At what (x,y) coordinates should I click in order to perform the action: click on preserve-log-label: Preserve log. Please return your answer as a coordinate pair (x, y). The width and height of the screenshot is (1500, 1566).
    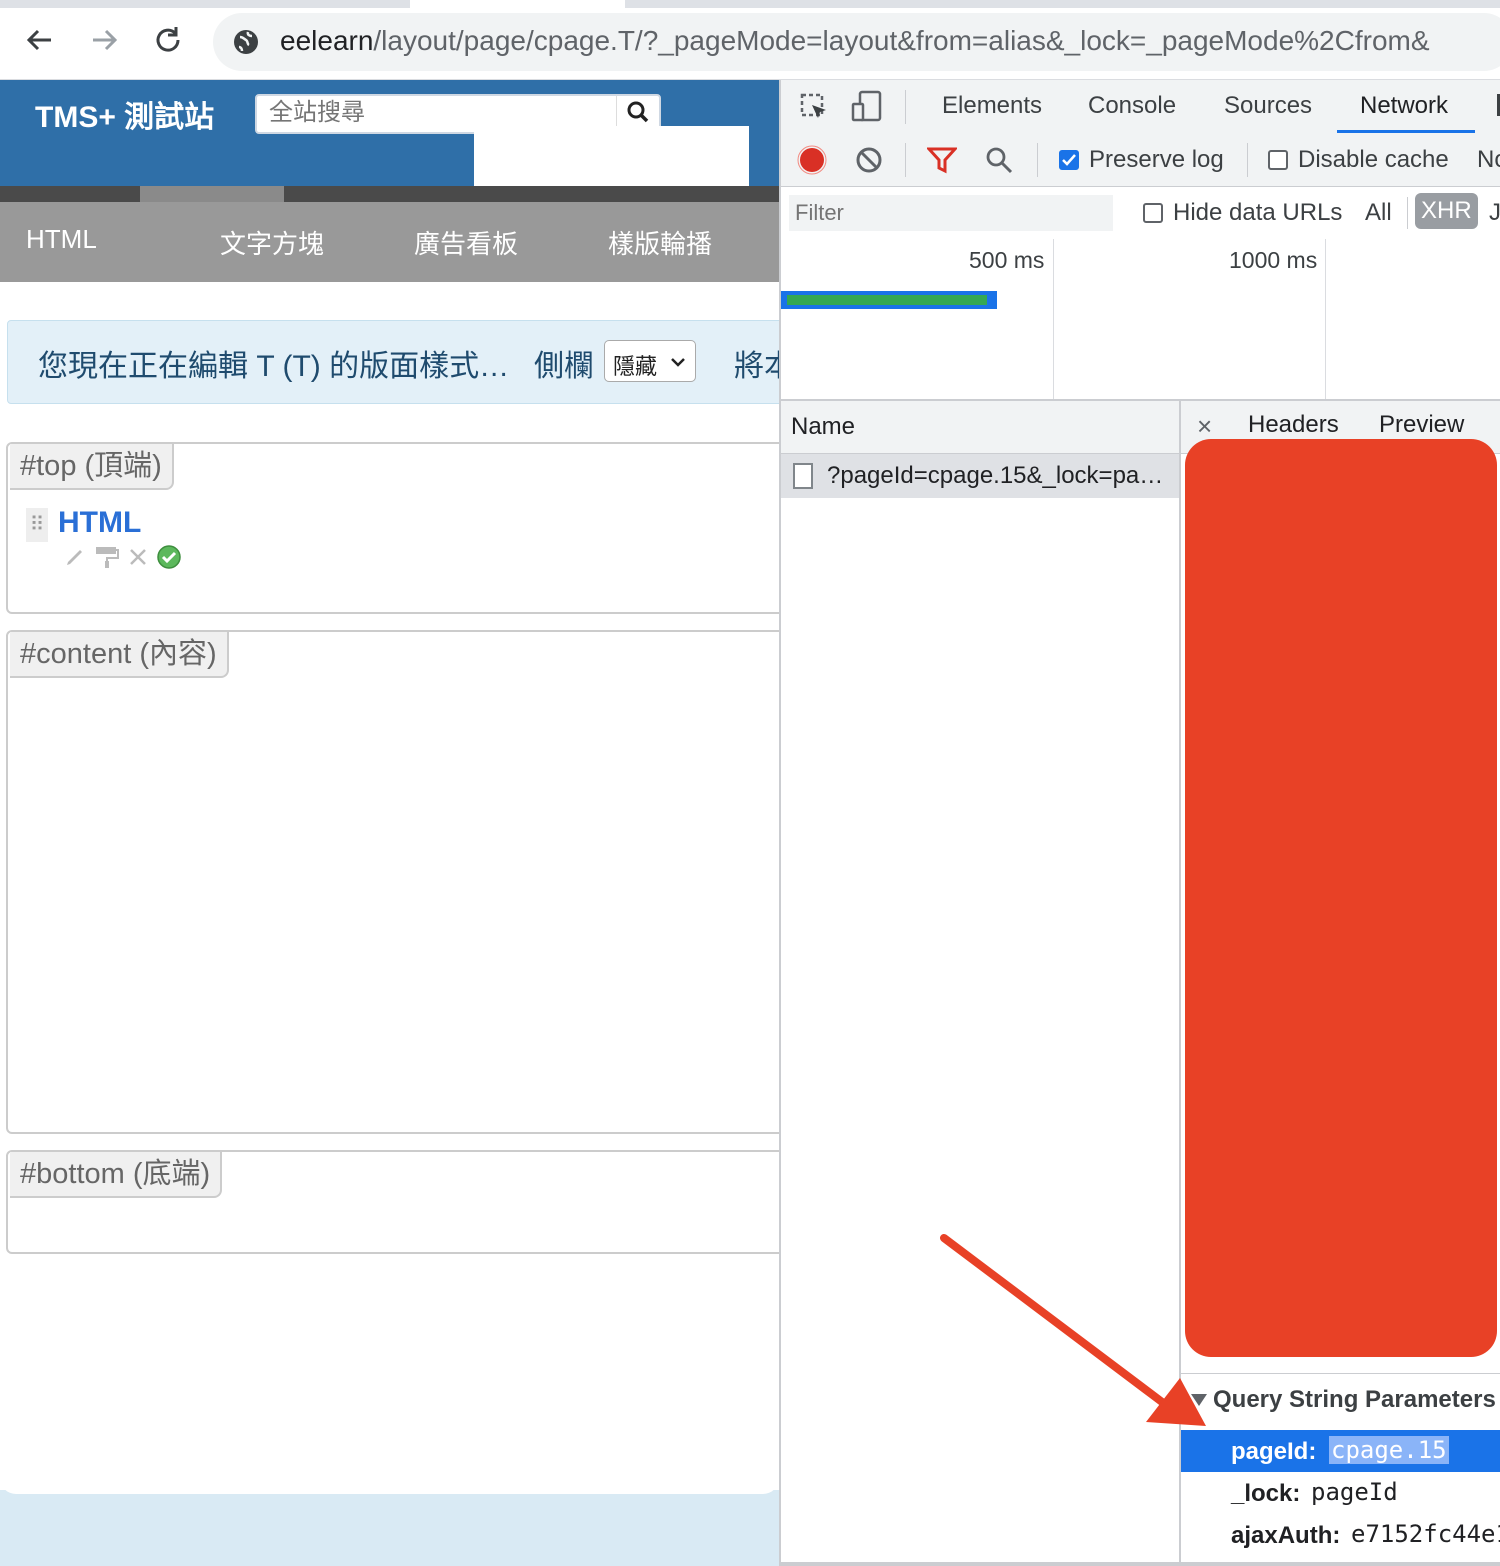
    Looking at the image, I should click on (1156, 159).